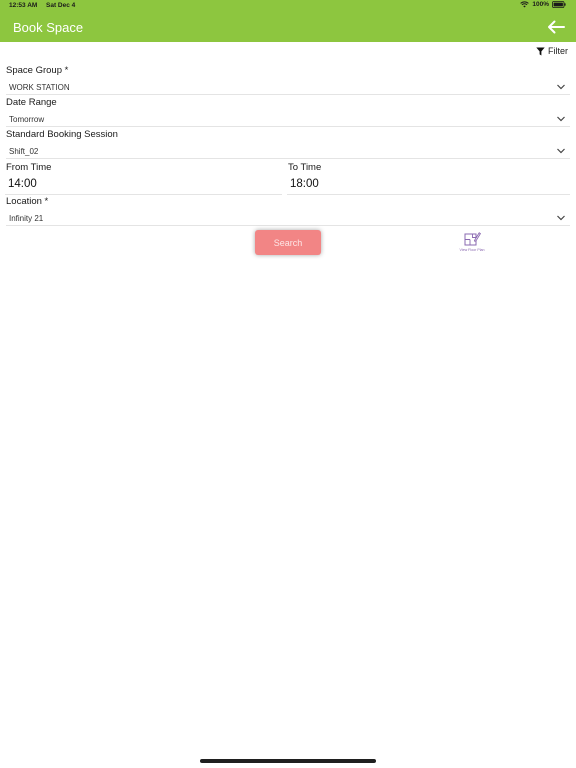  What do you see at coordinates (24, 151) in the screenshot?
I see `booking-session-value: Shift_02` at bounding box center [24, 151].